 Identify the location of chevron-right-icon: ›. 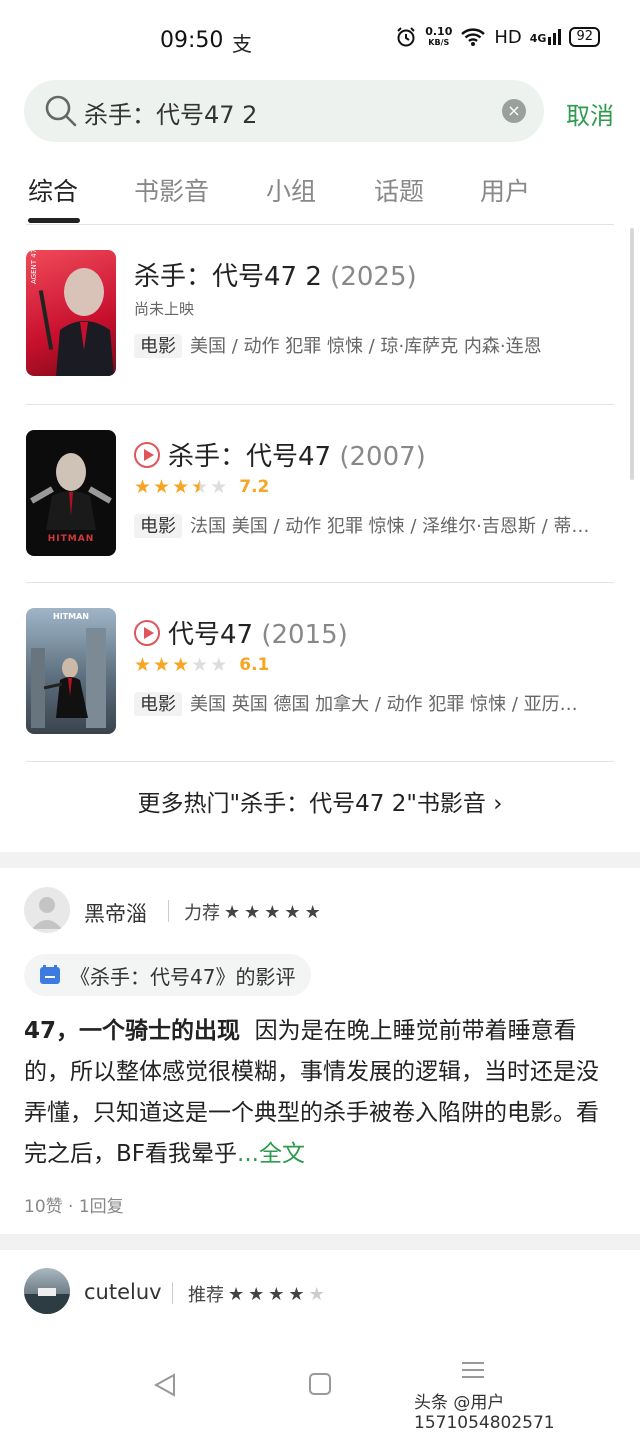
(498, 804).